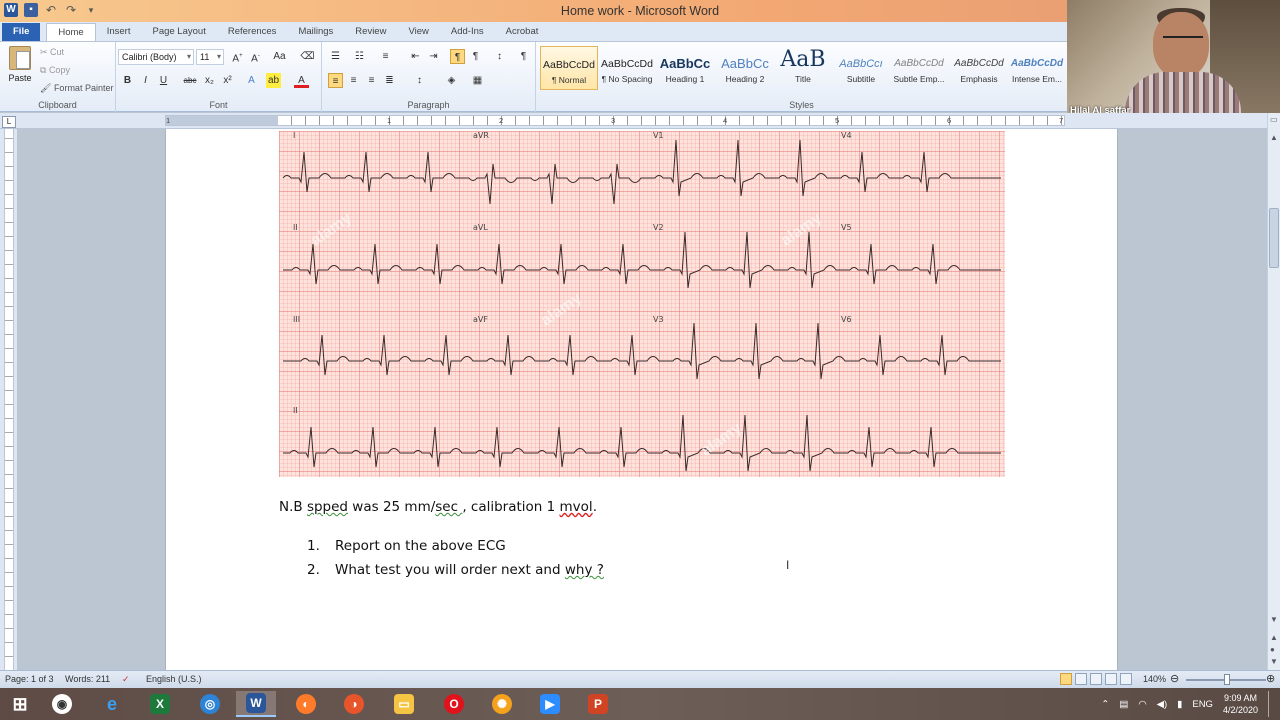 The image size is (1280, 720). I want to click on tab-insert: Insert, so click(119, 32).